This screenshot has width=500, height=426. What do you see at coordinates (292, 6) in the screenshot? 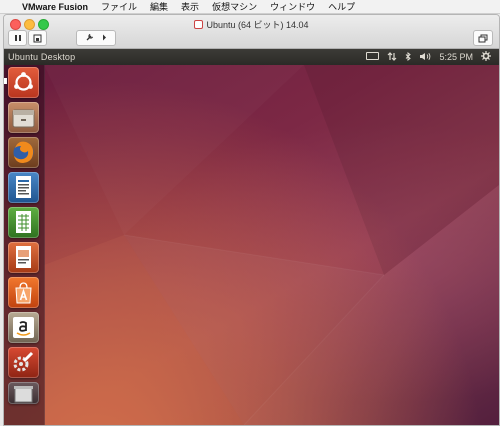
I see `menu-window: ウィンドウ` at bounding box center [292, 6].